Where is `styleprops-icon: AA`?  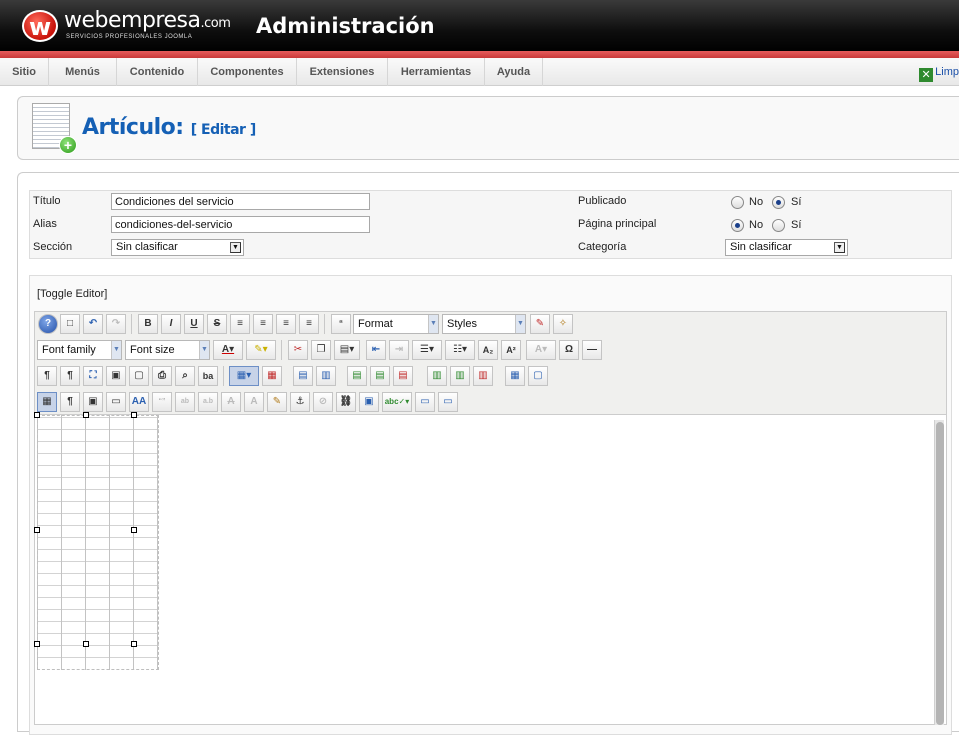
styleprops-icon: AA is located at coordinates (139, 402).